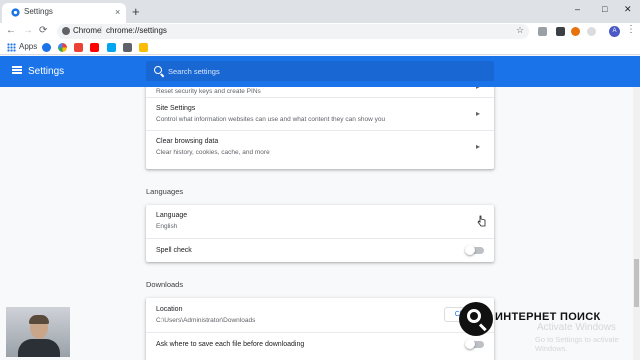 This screenshot has width=640, height=360. I want to click on address-host: Chrome, so click(87, 30).